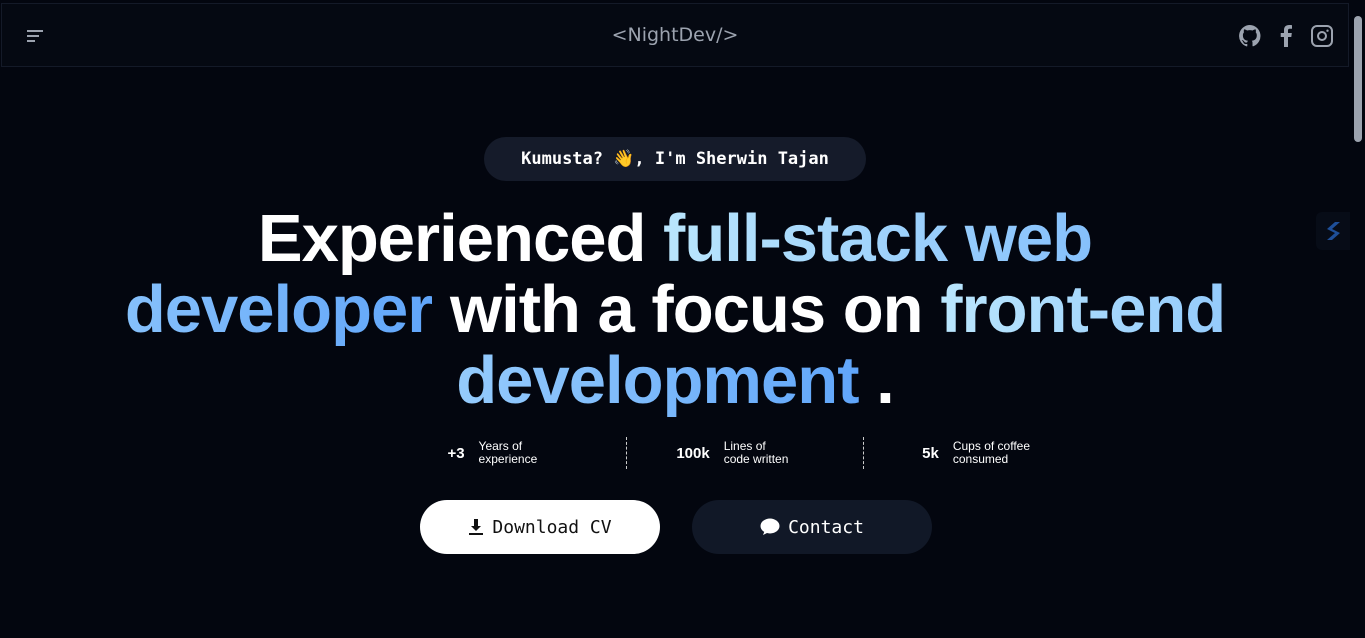 The image size is (1365, 638). Describe the element at coordinates (1333, 231) in the screenshot. I see `stacks-extension-icon` at that location.